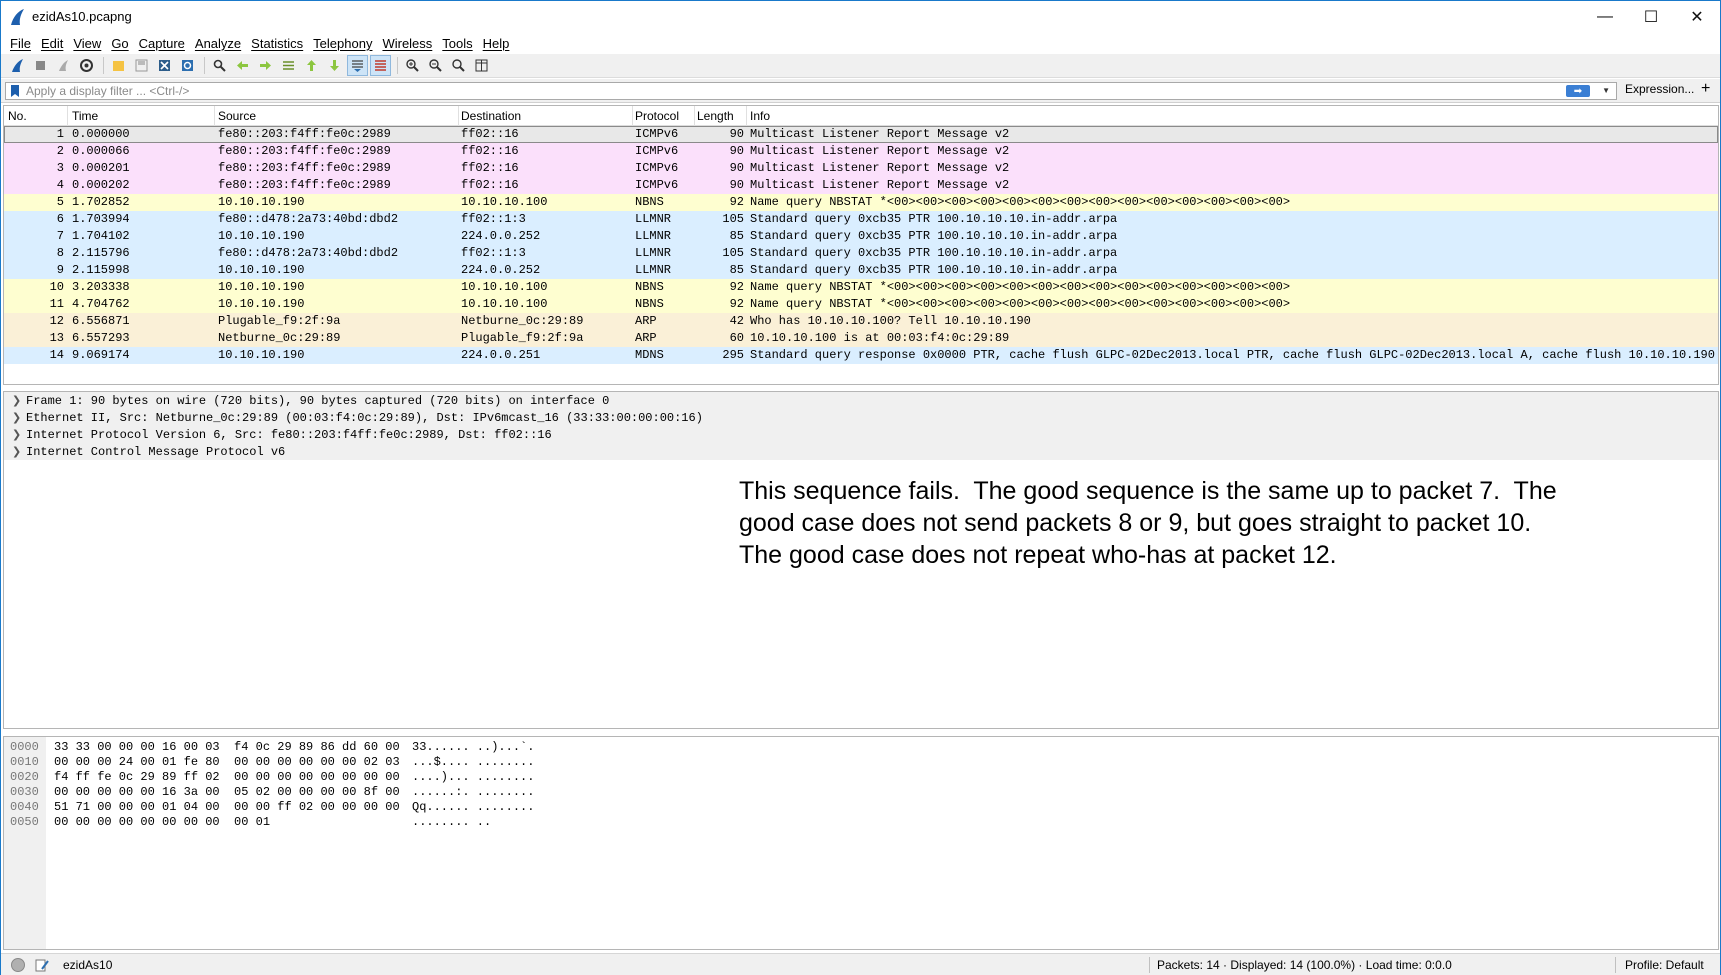  Describe the element at coordinates (334, 65) in the screenshot. I see `go-last-button` at that location.